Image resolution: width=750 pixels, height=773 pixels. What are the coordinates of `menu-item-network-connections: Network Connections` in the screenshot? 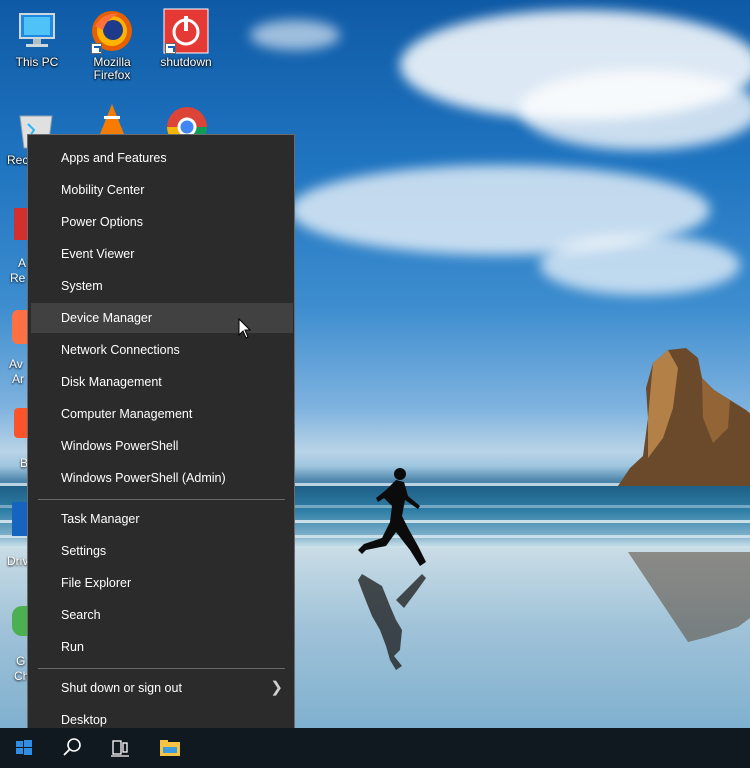 It's located at (162, 350).